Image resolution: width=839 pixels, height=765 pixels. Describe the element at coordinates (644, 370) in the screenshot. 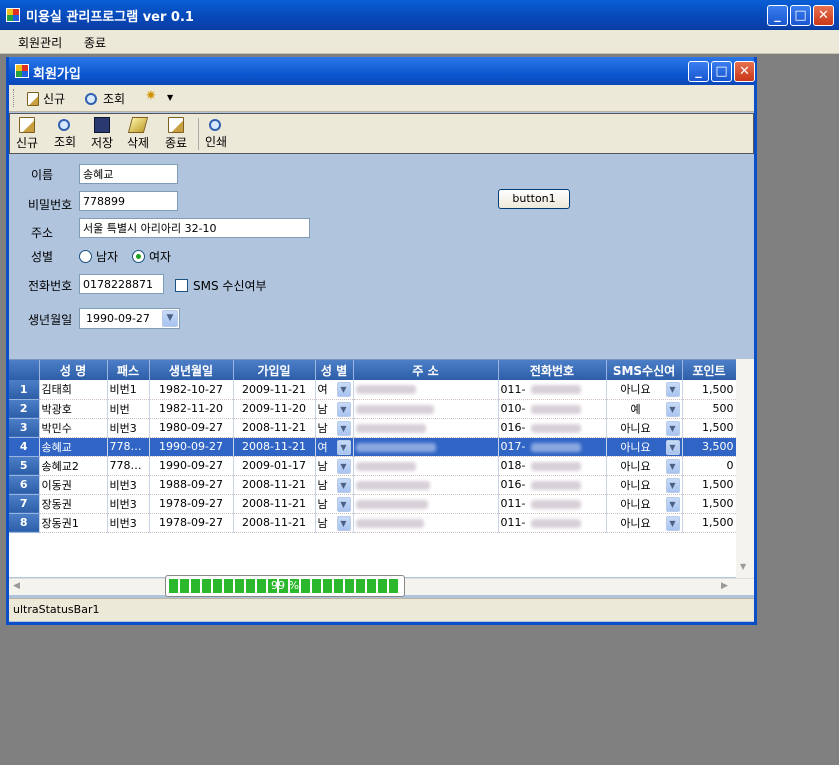

I see `col-sms-header: SMS수신여` at that location.